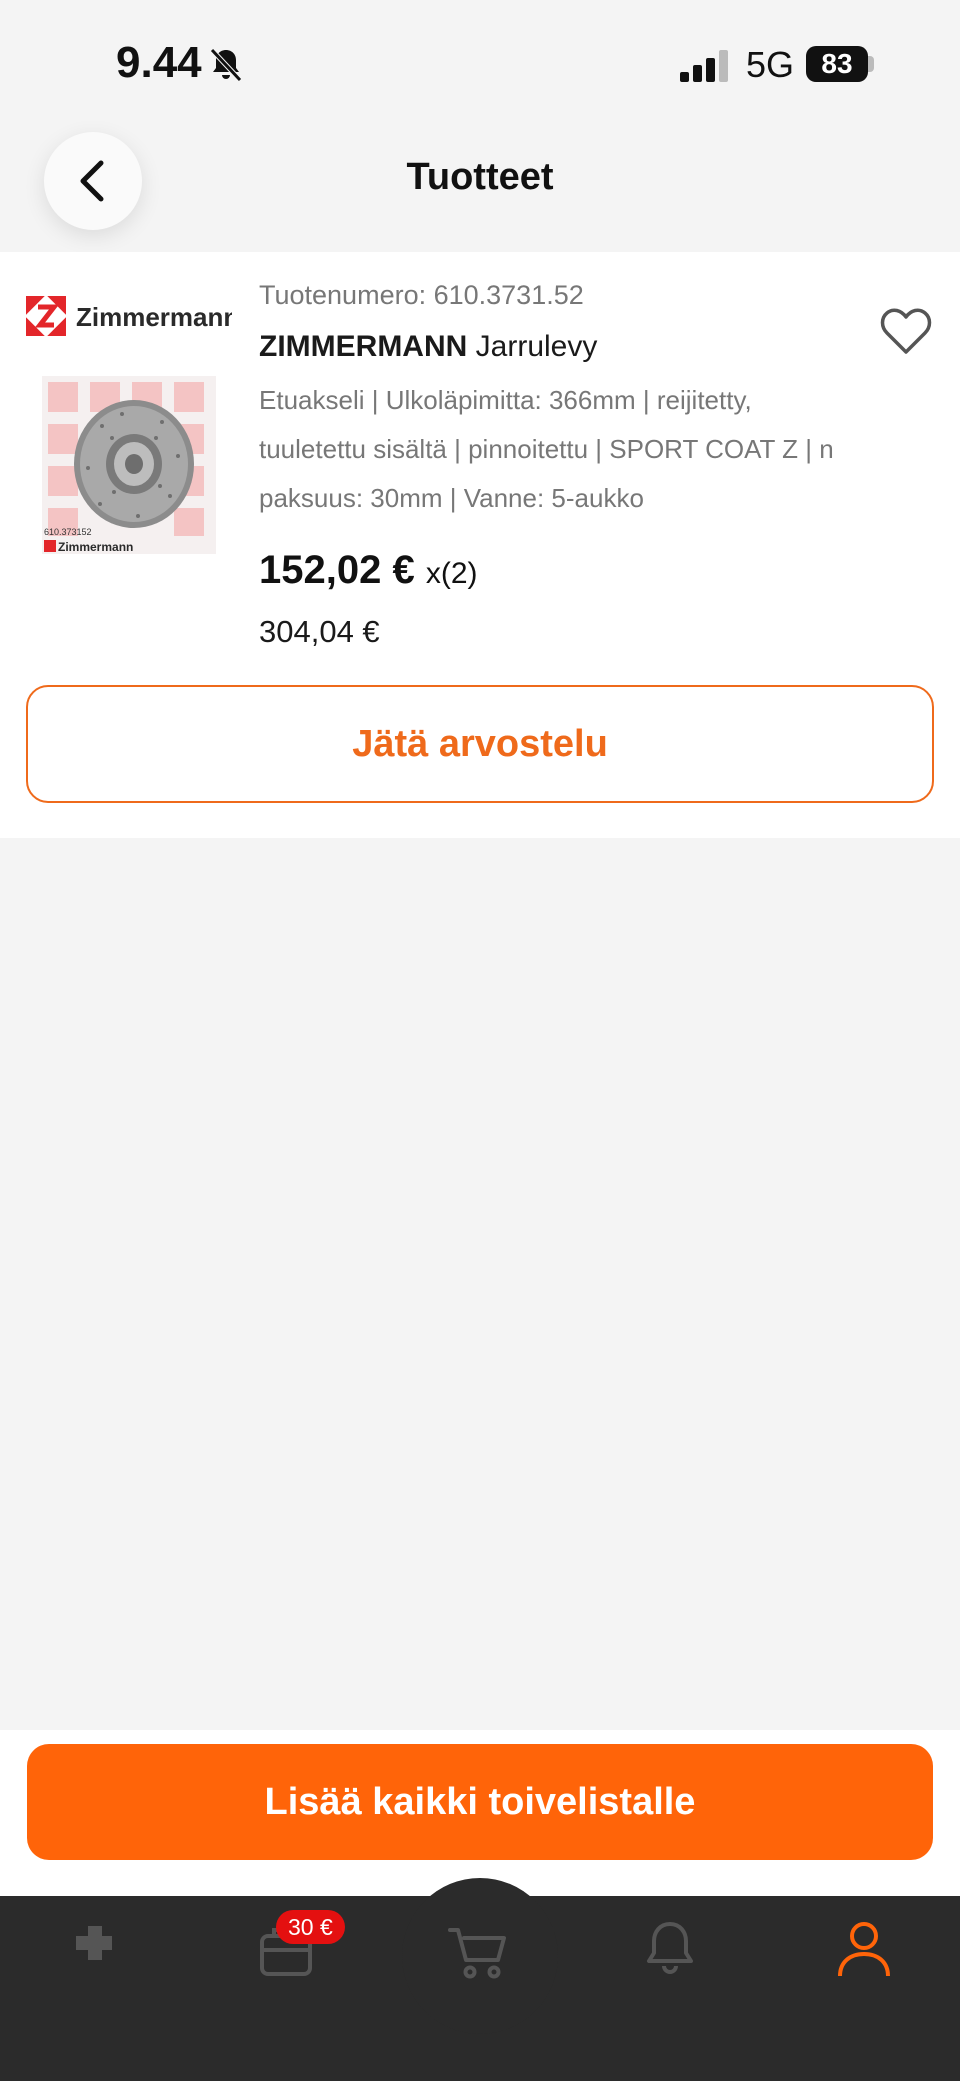  I want to click on network-label: 5G, so click(770, 64).